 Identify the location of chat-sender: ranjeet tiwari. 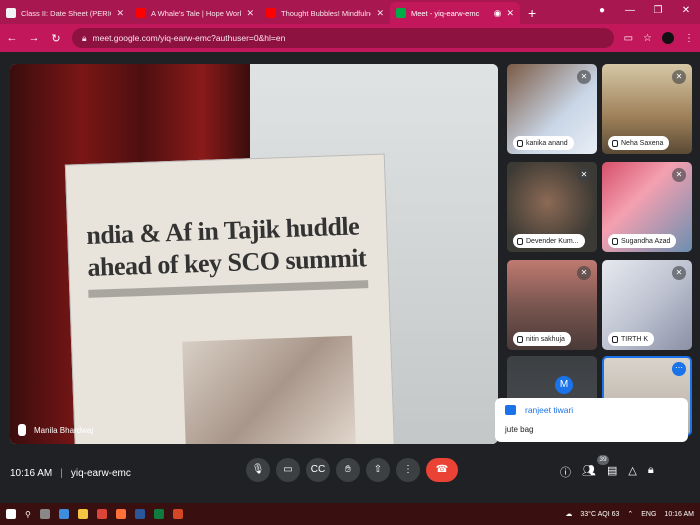
(549, 410).